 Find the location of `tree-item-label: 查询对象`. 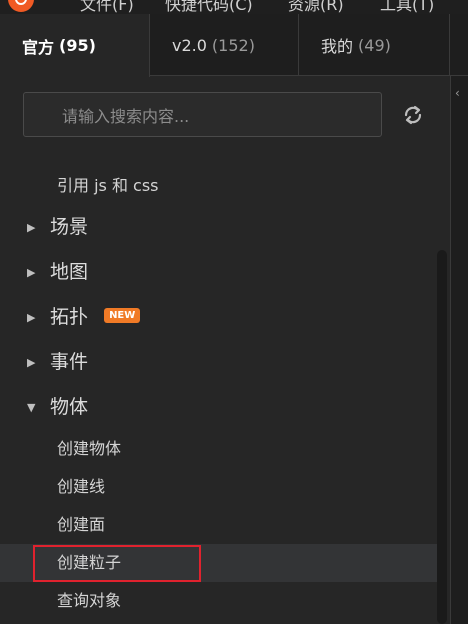

tree-item-label: 查询对象 is located at coordinates (89, 600).